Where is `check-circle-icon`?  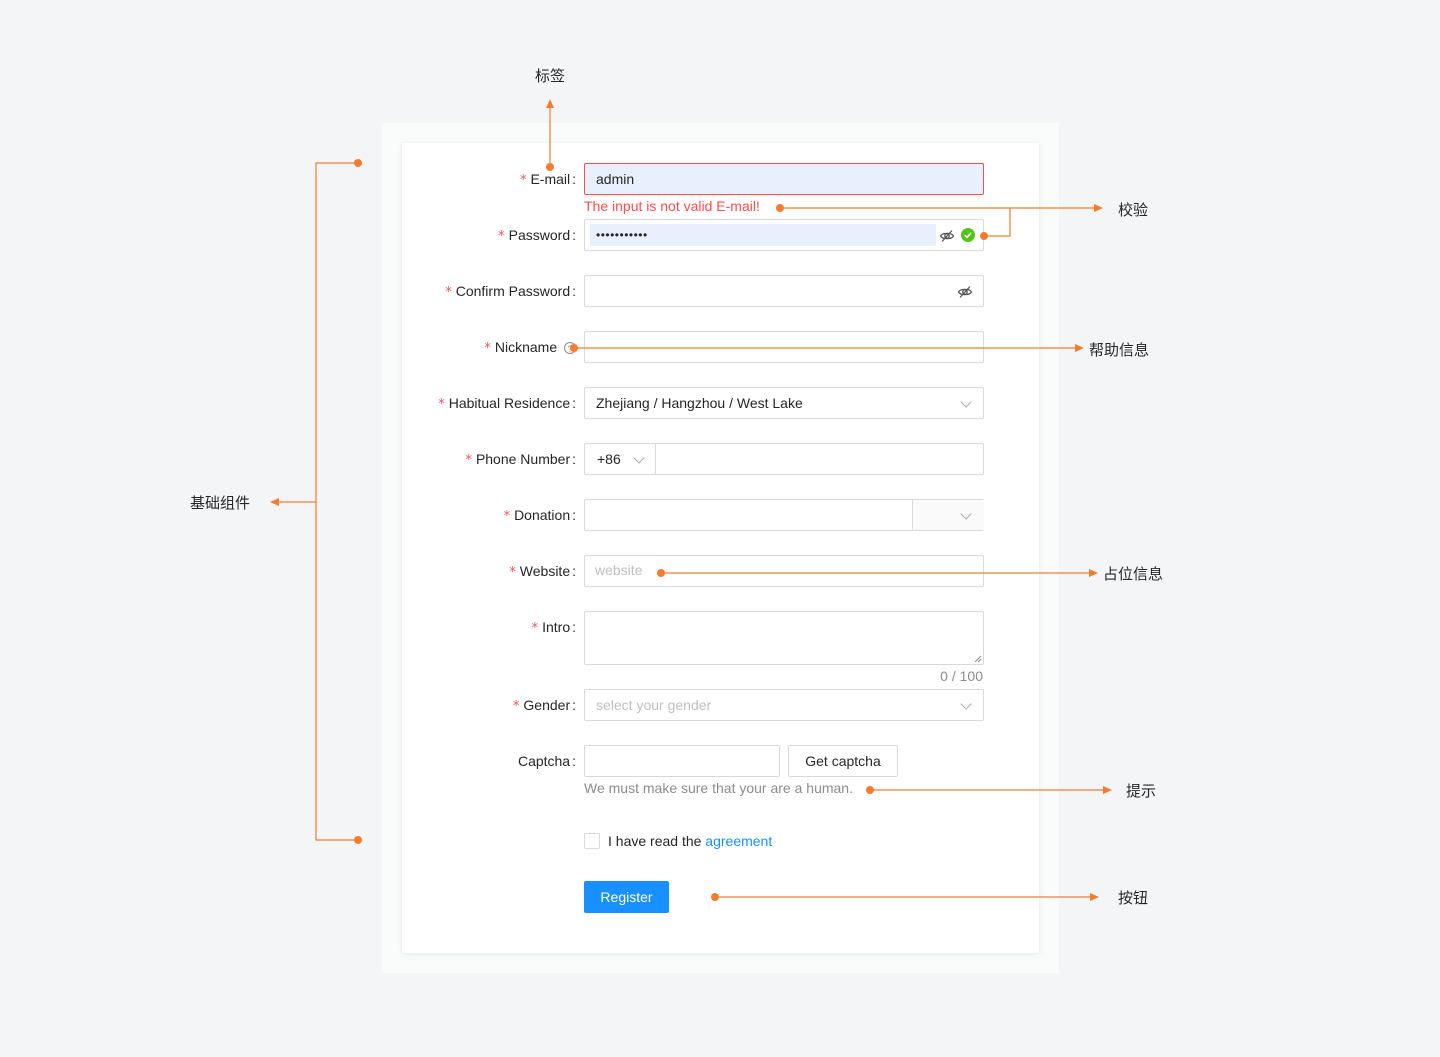
check-circle-icon is located at coordinates (968, 235).